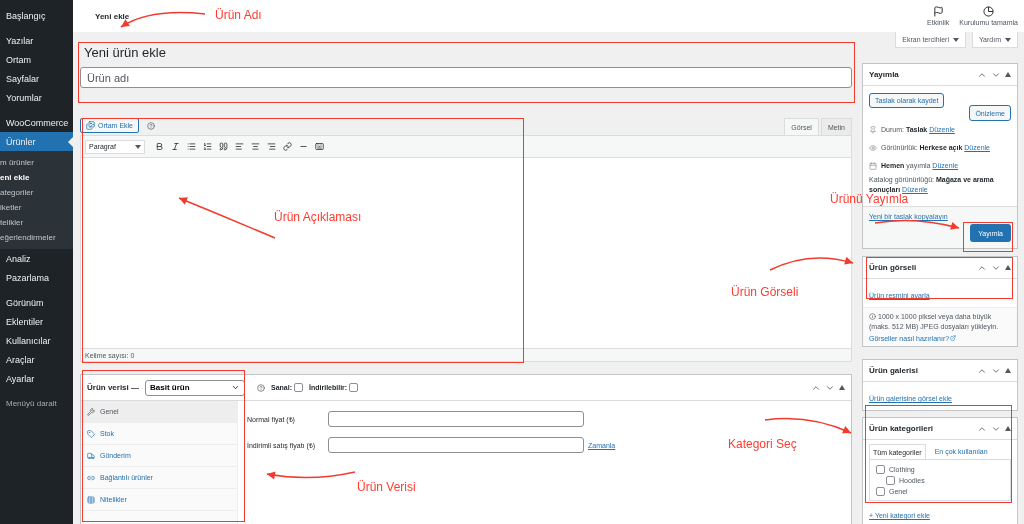 This screenshot has width=1024, height=524. What do you see at coordinates (36, 141) in the screenshot?
I see `menu-item: Ürünler` at bounding box center [36, 141].